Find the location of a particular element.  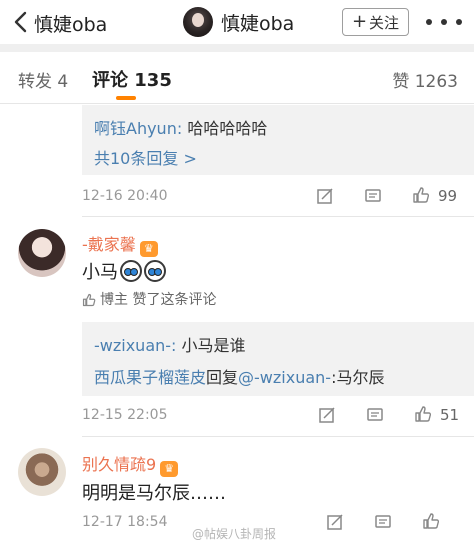

liked-by-author: 博主 赞了这条评论 is located at coordinates (149, 299).